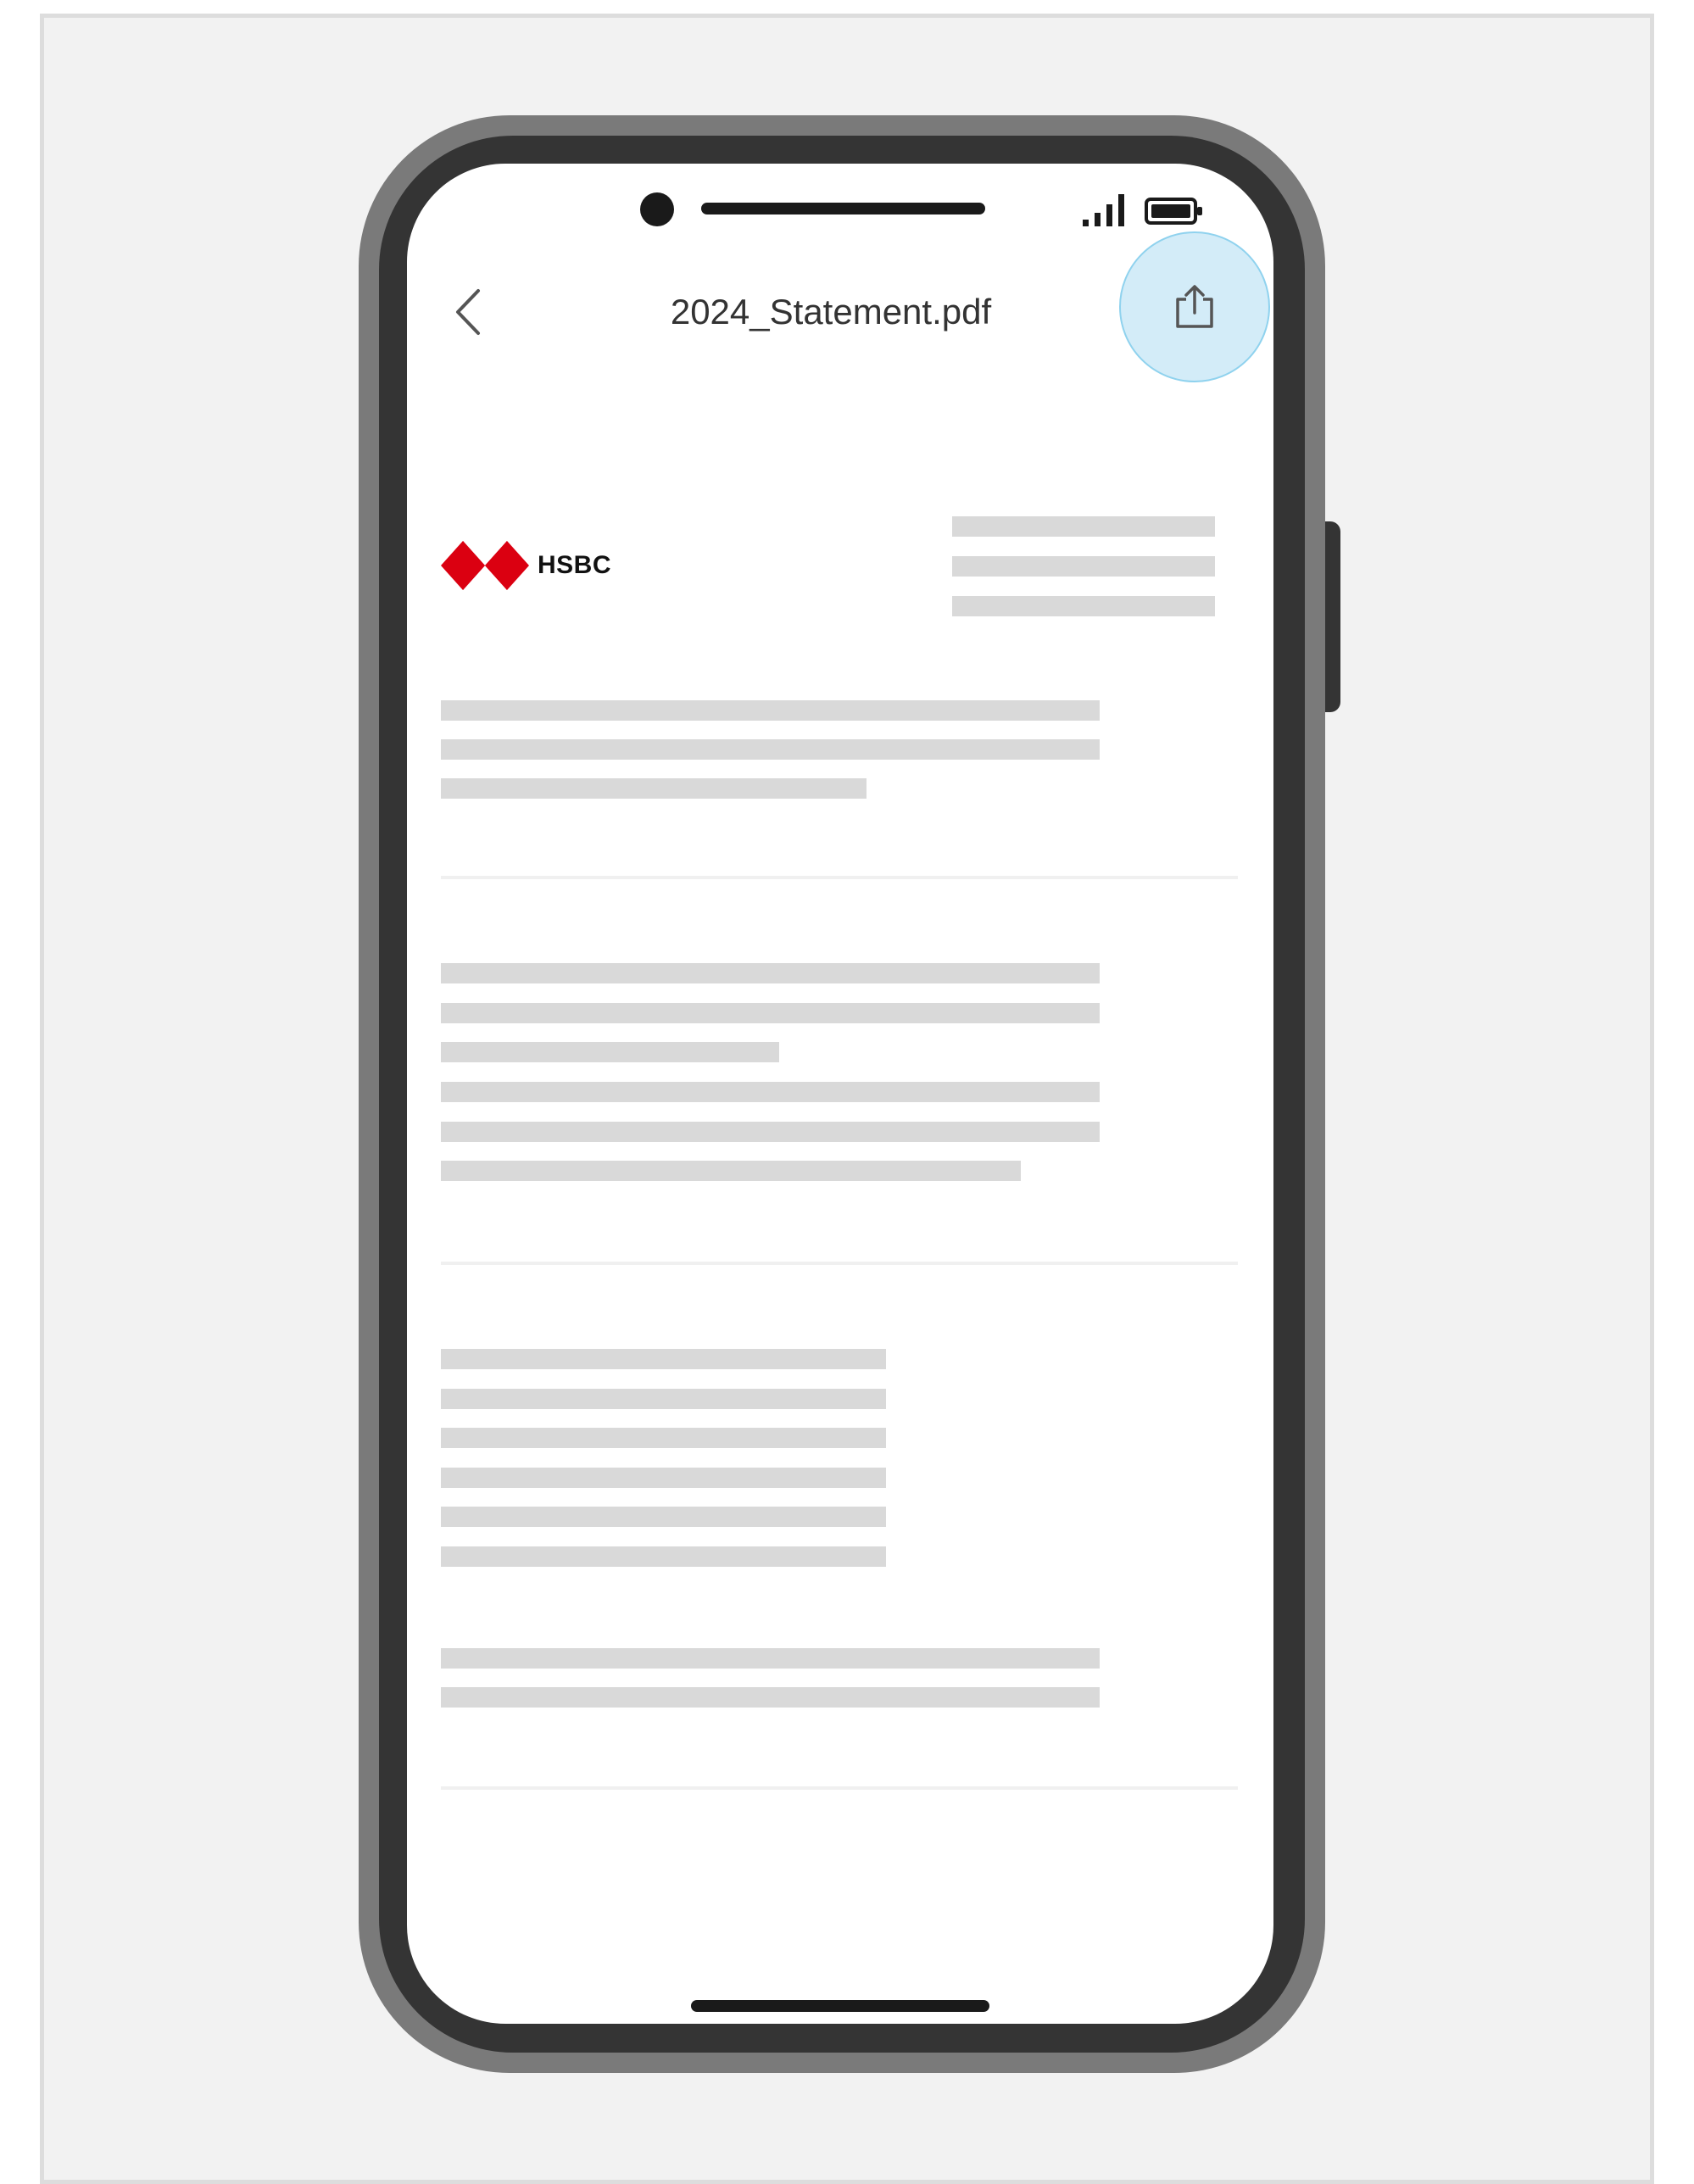  Describe the element at coordinates (840, 2006) in the screenshot. I see `home-indicator` at that location.